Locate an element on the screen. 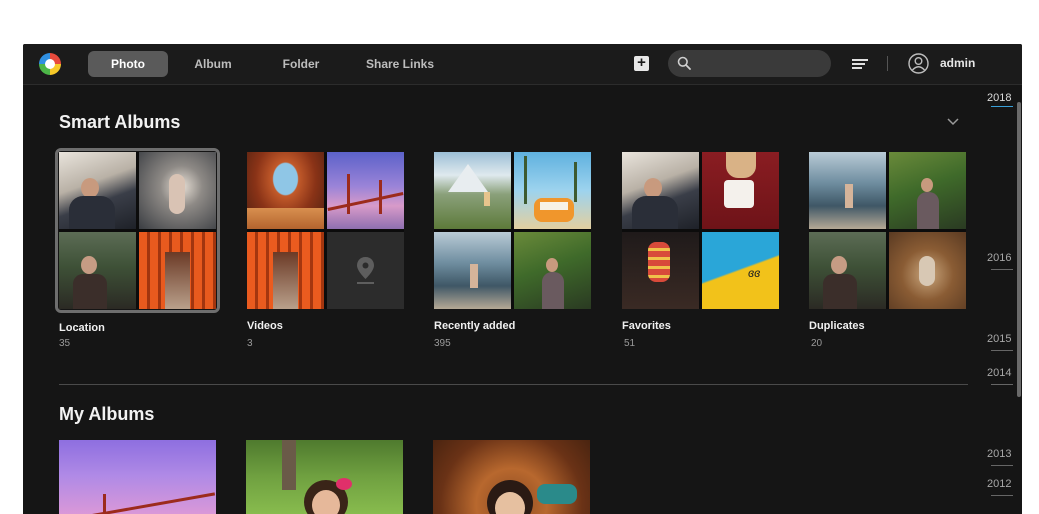 This screenshot has width=1039, height=514. album-card-count: 20 is located at coordinates (817, 343).